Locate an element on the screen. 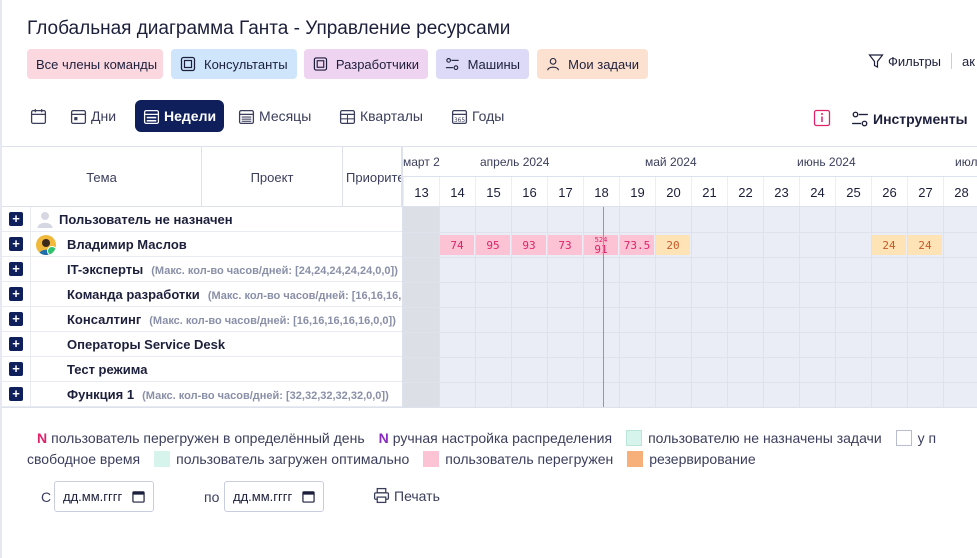 The width and height of the screenshot is (977, 558). tools-button: Инструменты is located at coordinates (909, 119).